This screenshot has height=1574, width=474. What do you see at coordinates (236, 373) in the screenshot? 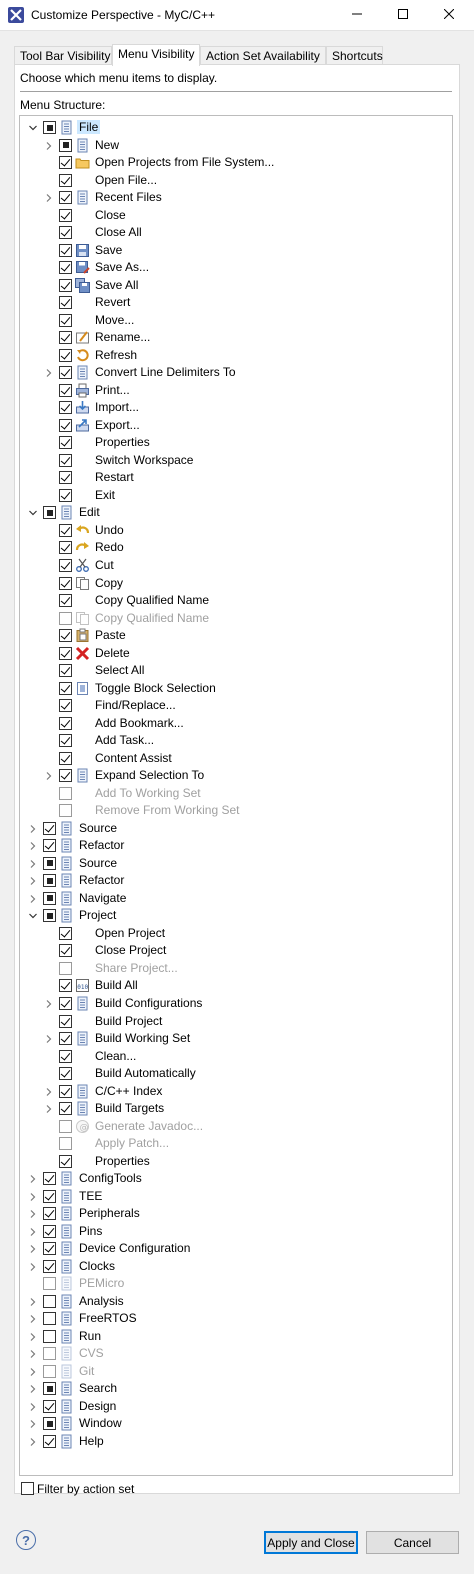
I see `tree-item-convert-line-delimiters-to: Convert Line Delimiters To` at bounding box center [236, 373].